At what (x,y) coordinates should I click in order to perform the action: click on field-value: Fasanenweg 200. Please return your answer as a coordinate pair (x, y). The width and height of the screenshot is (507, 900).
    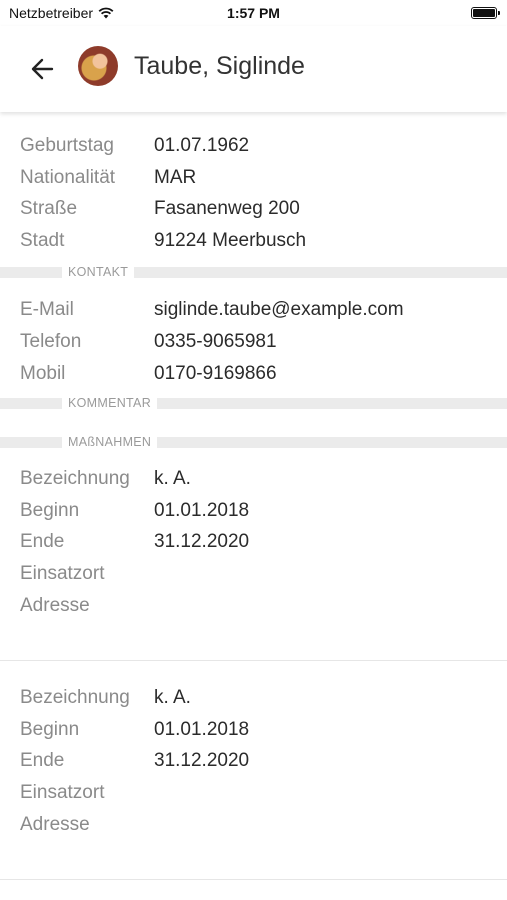
    Looking at the image, I should click on (227, 209).